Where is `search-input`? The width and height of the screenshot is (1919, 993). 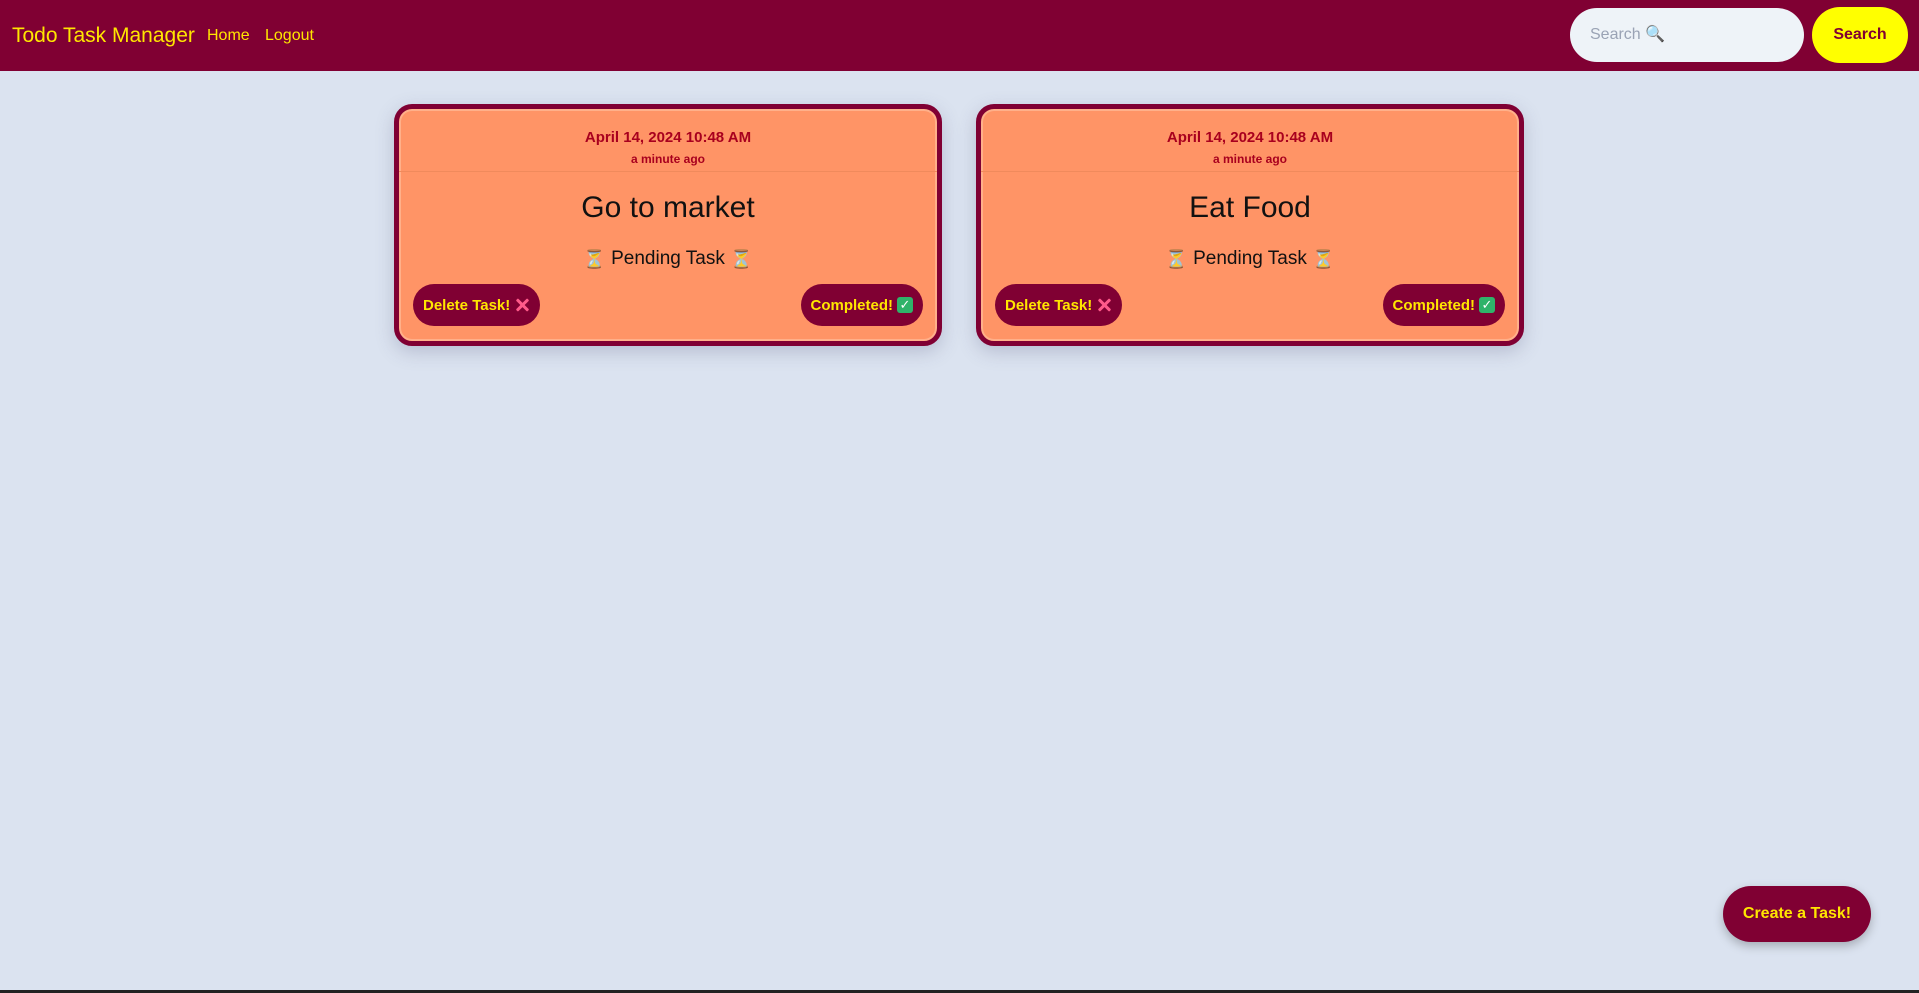
search-input is located at coordinates (1687, 35).